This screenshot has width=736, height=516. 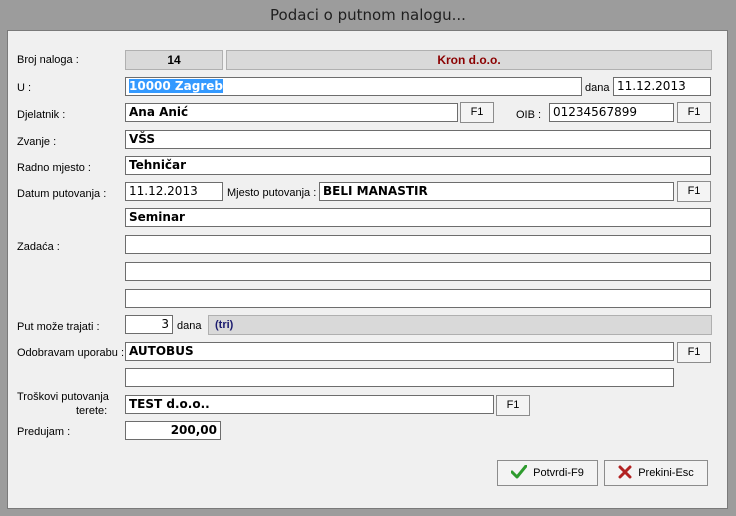 What do you see at coordinates (173, 430) in the screenshot?
I see `predujam-input: 200,00` at bounding box center [173, 430].